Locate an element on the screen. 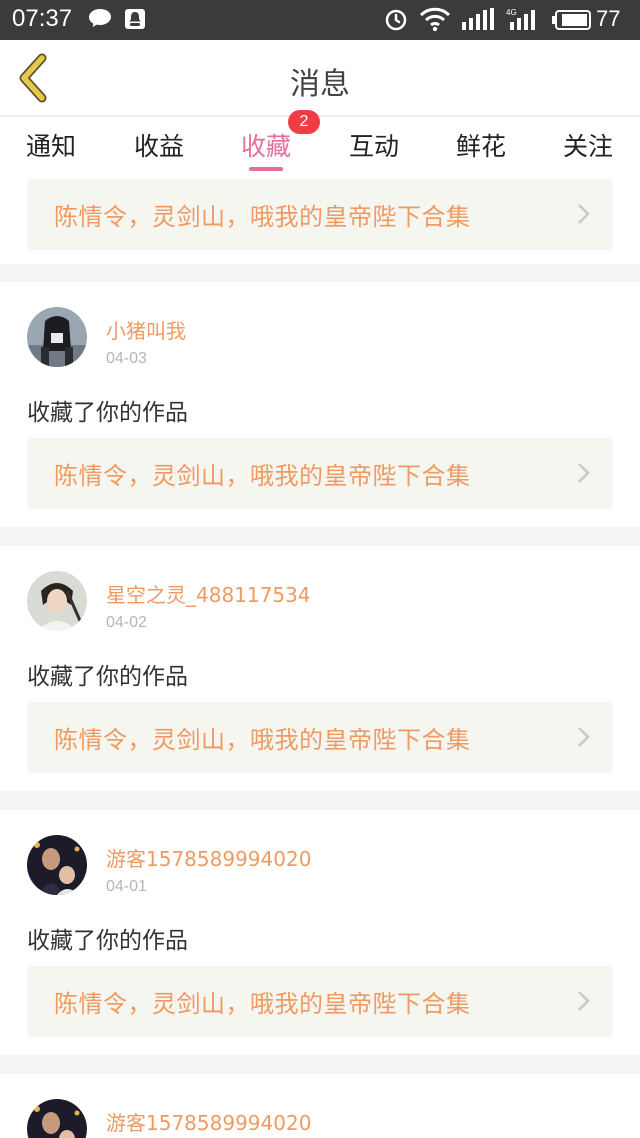 This screenshot has width=640, height=1138. qq-icon is located at coordinates (135, 19).